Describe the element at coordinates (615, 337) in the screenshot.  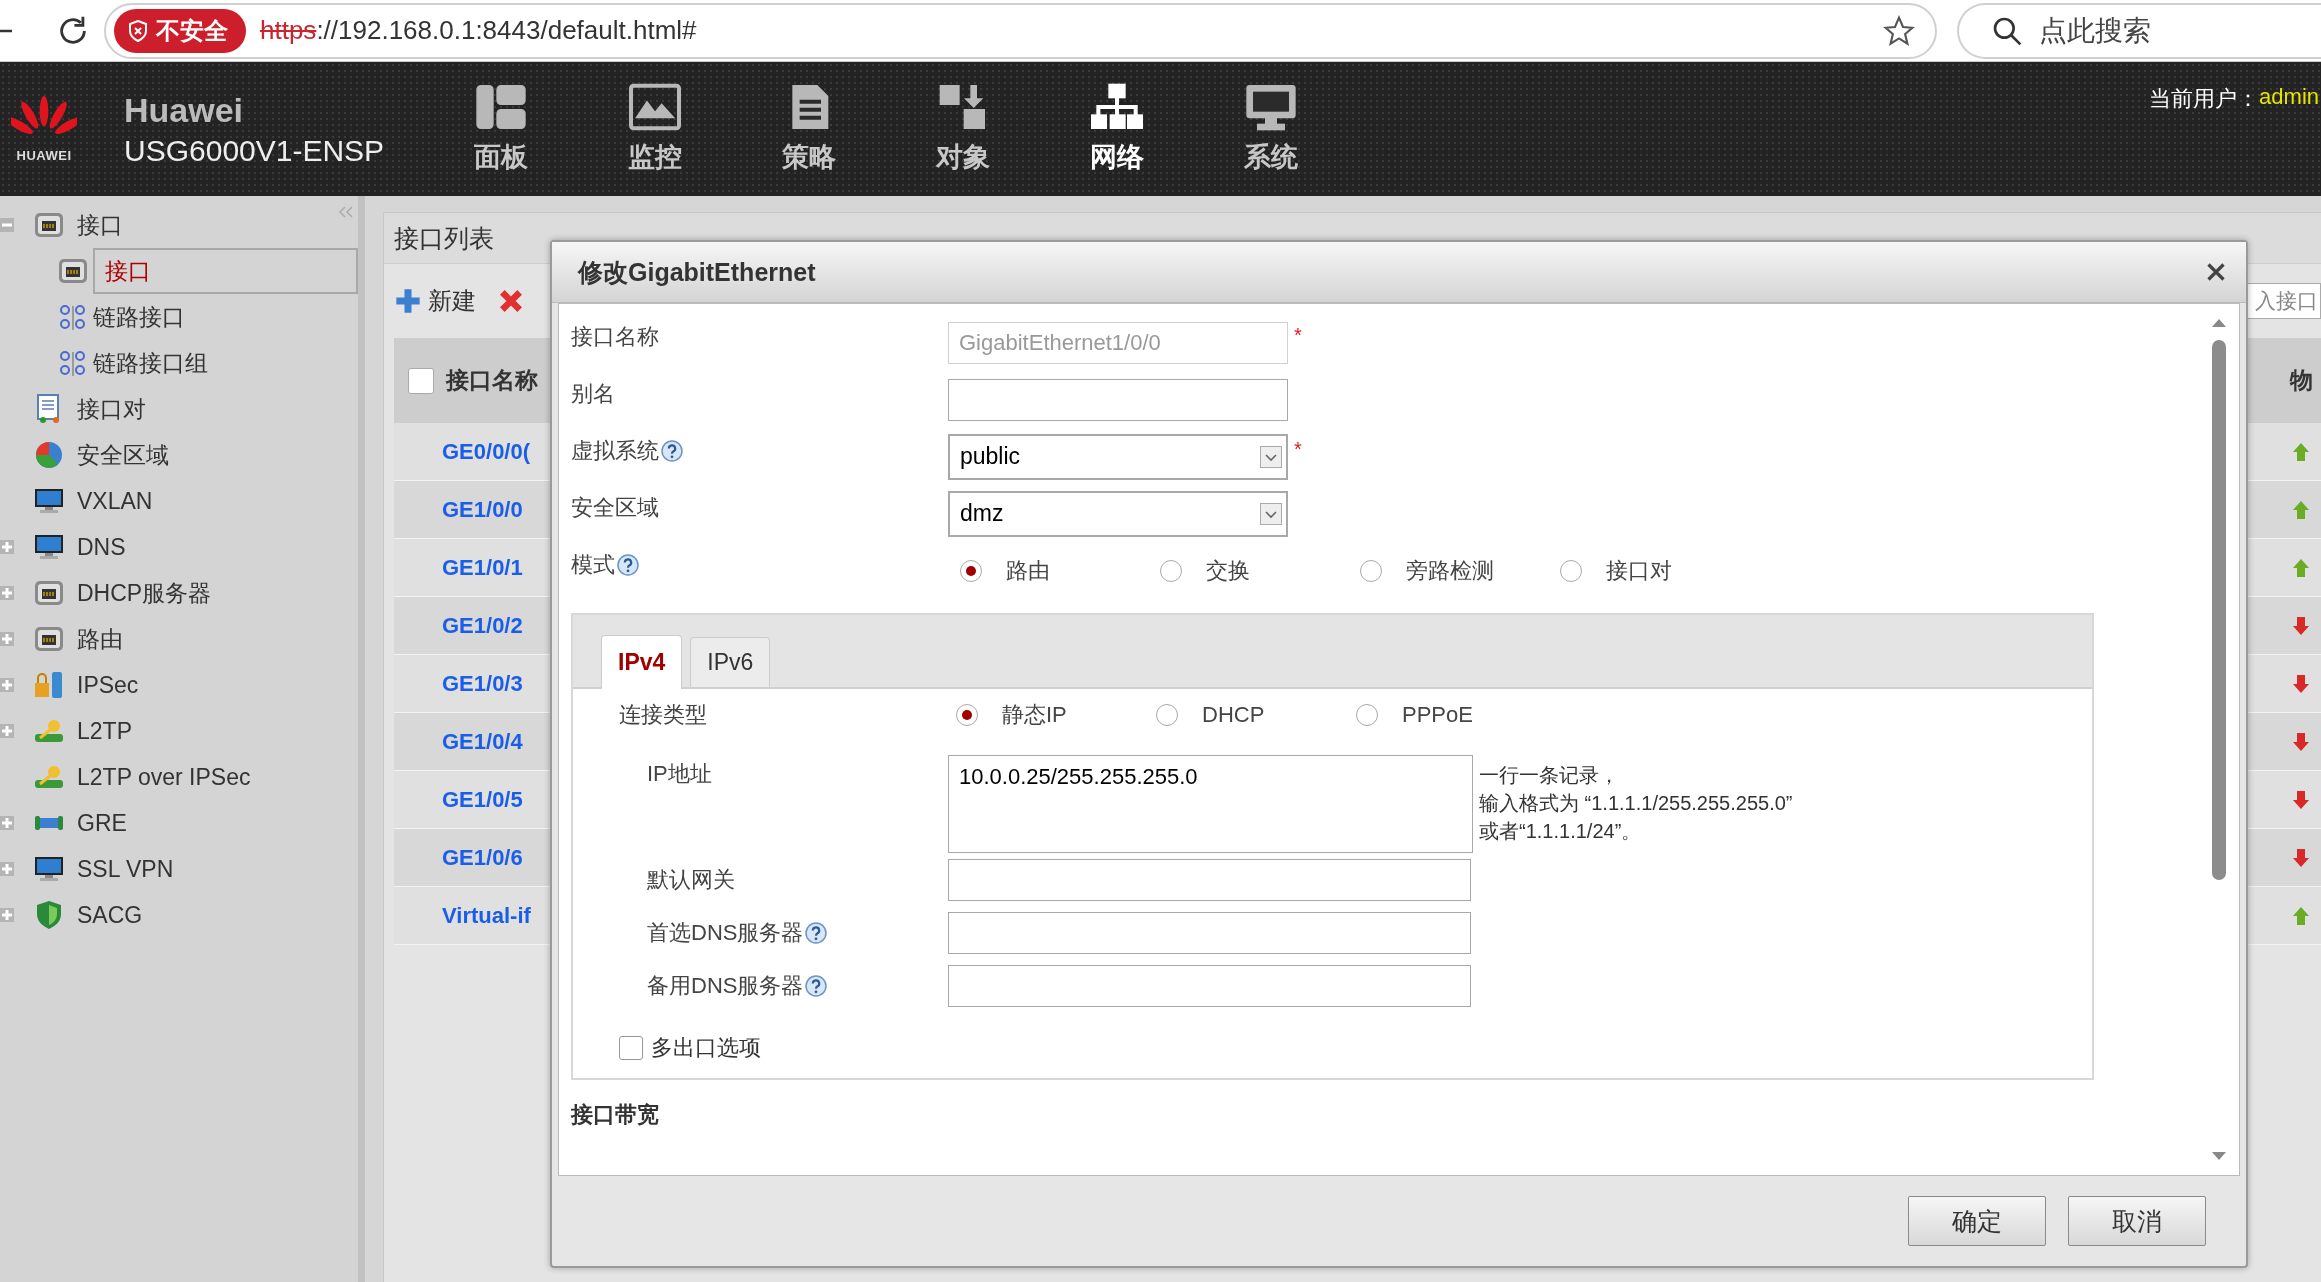
I see `field-label: 接口名称` at that location.